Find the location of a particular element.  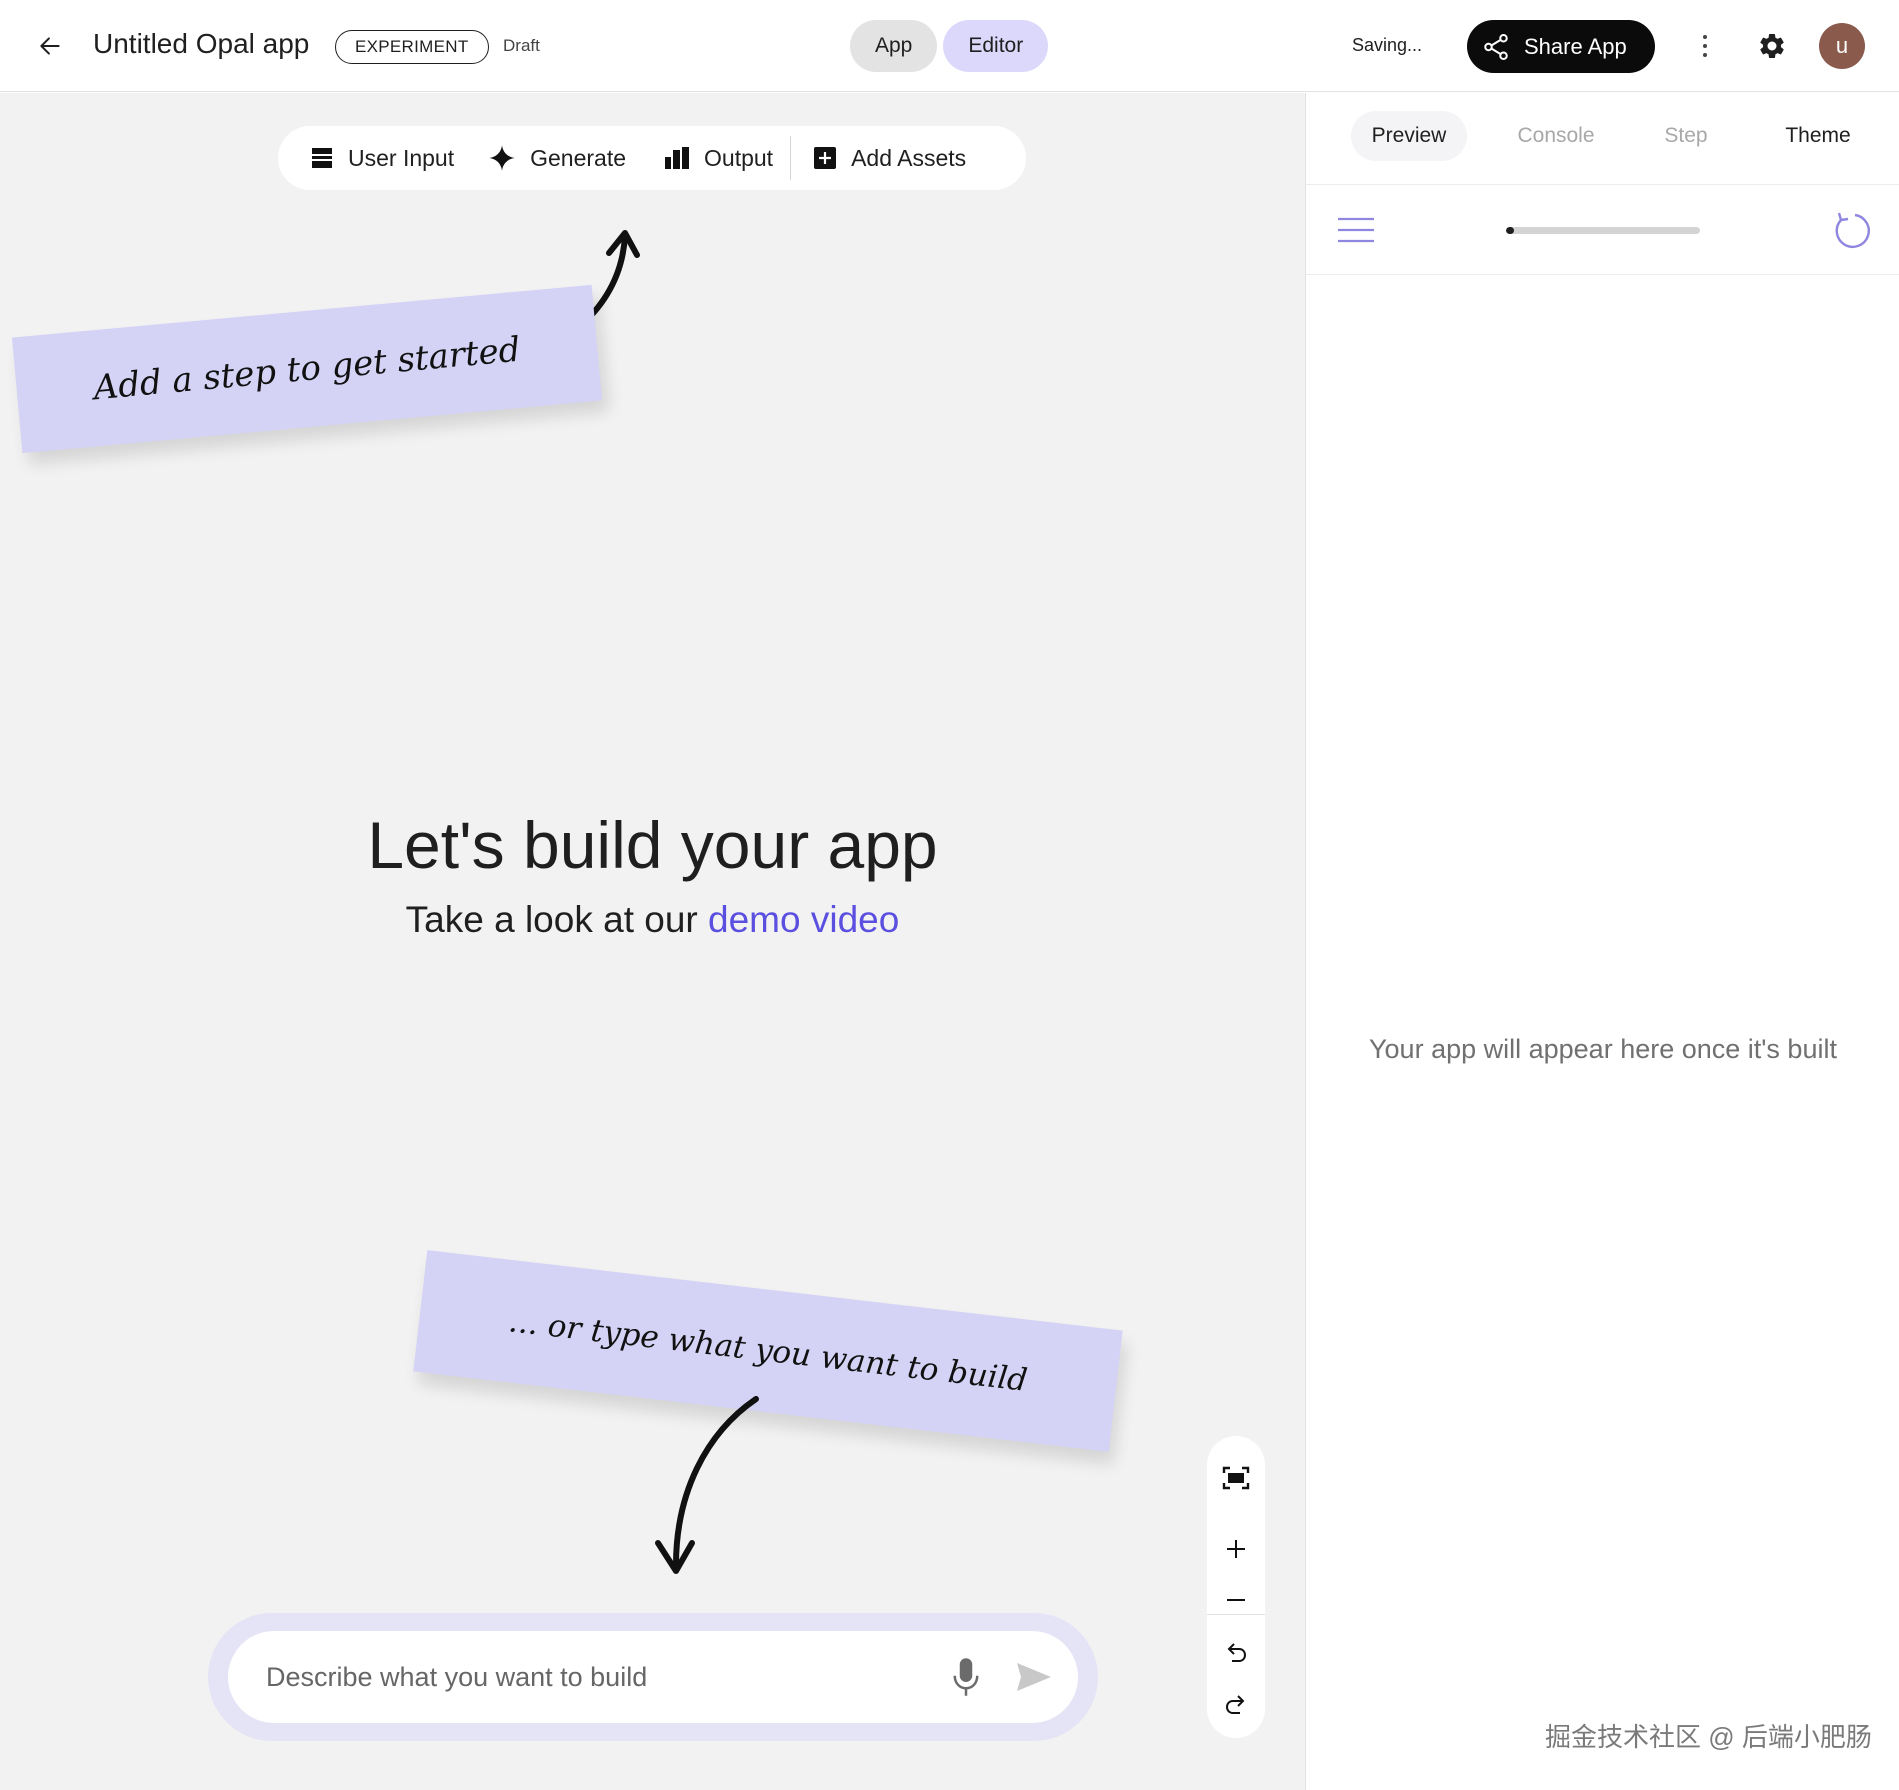

plus-icon is located at coordinates (1236, 1549).